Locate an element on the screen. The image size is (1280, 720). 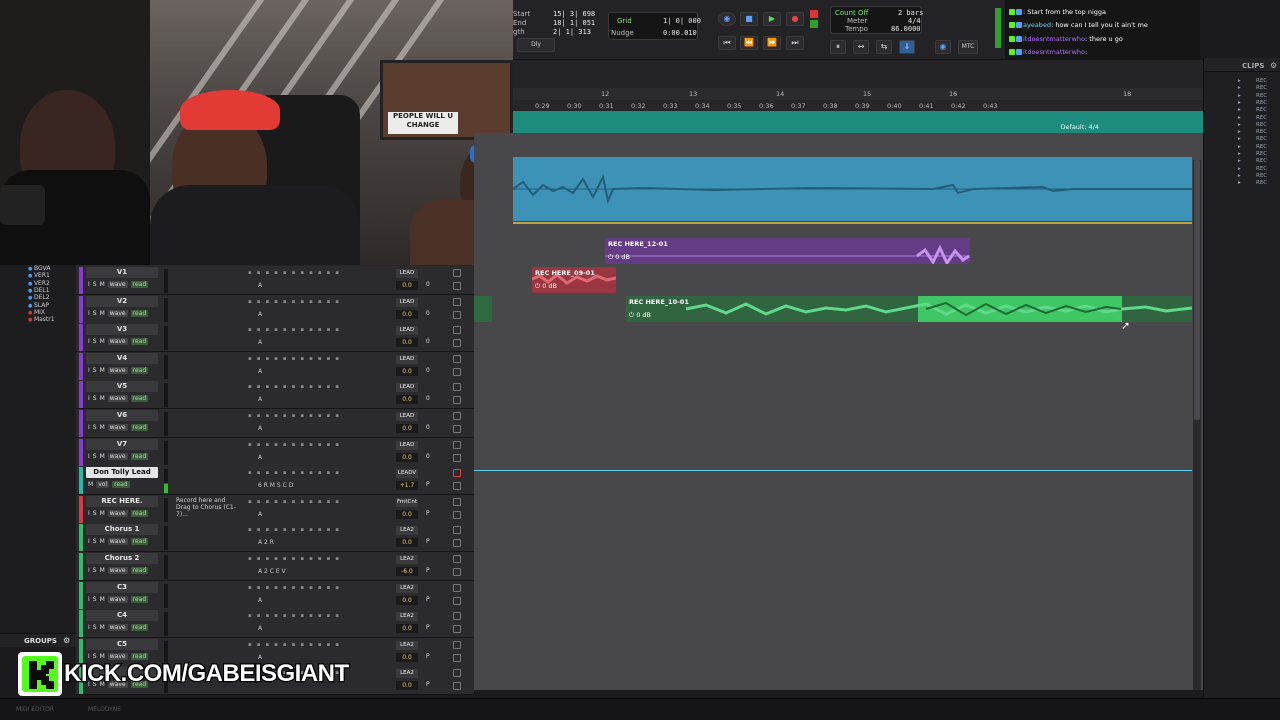
vertical-scrollbar is located at coordinates (1197, 425).